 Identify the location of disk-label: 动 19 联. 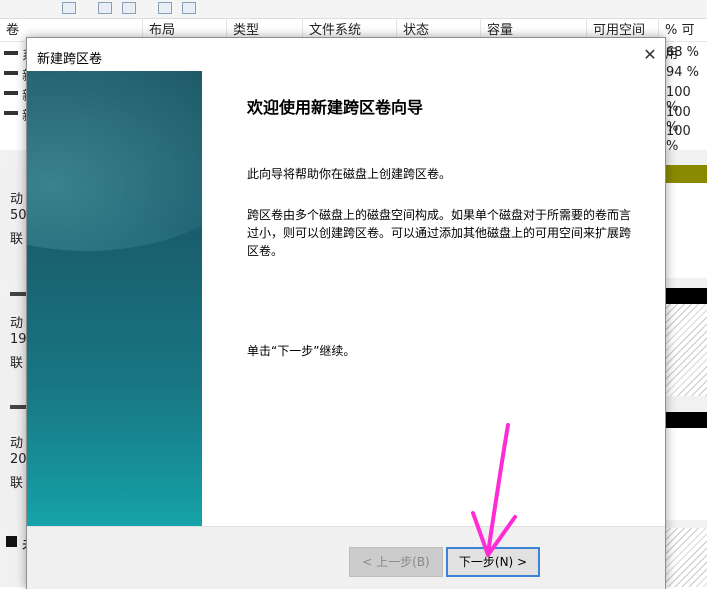
(14, 353).